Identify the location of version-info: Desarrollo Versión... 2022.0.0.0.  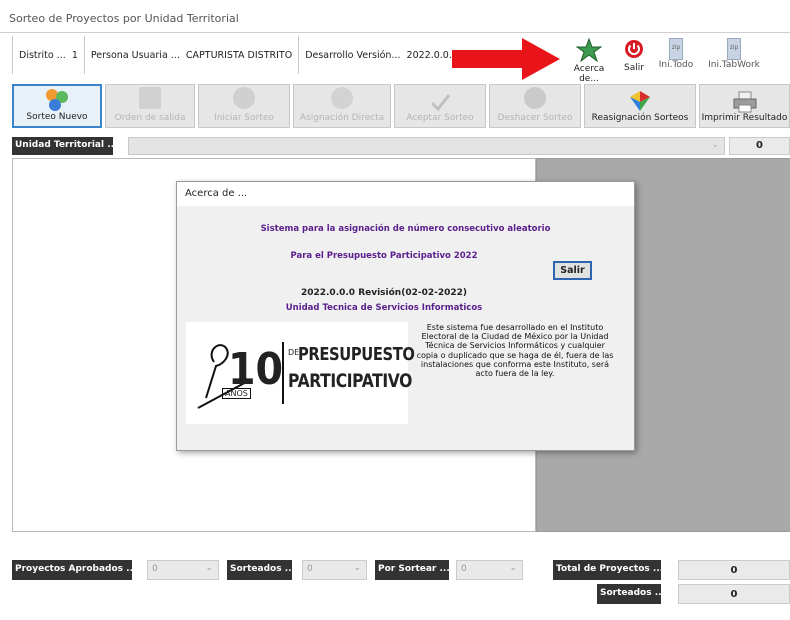
(381, 55).